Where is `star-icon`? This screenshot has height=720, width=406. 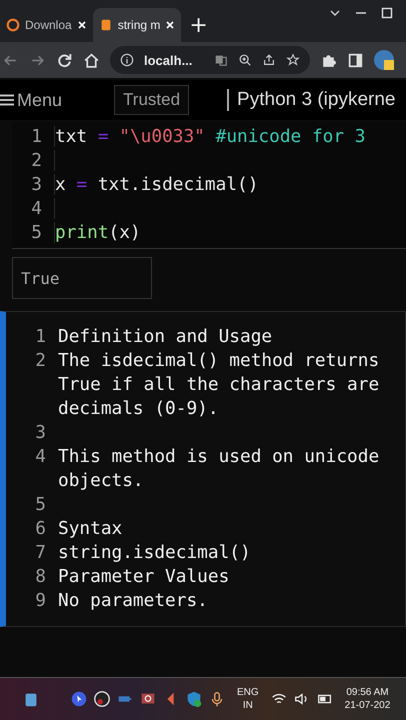
star-icon is located at coordinates (293, 60).